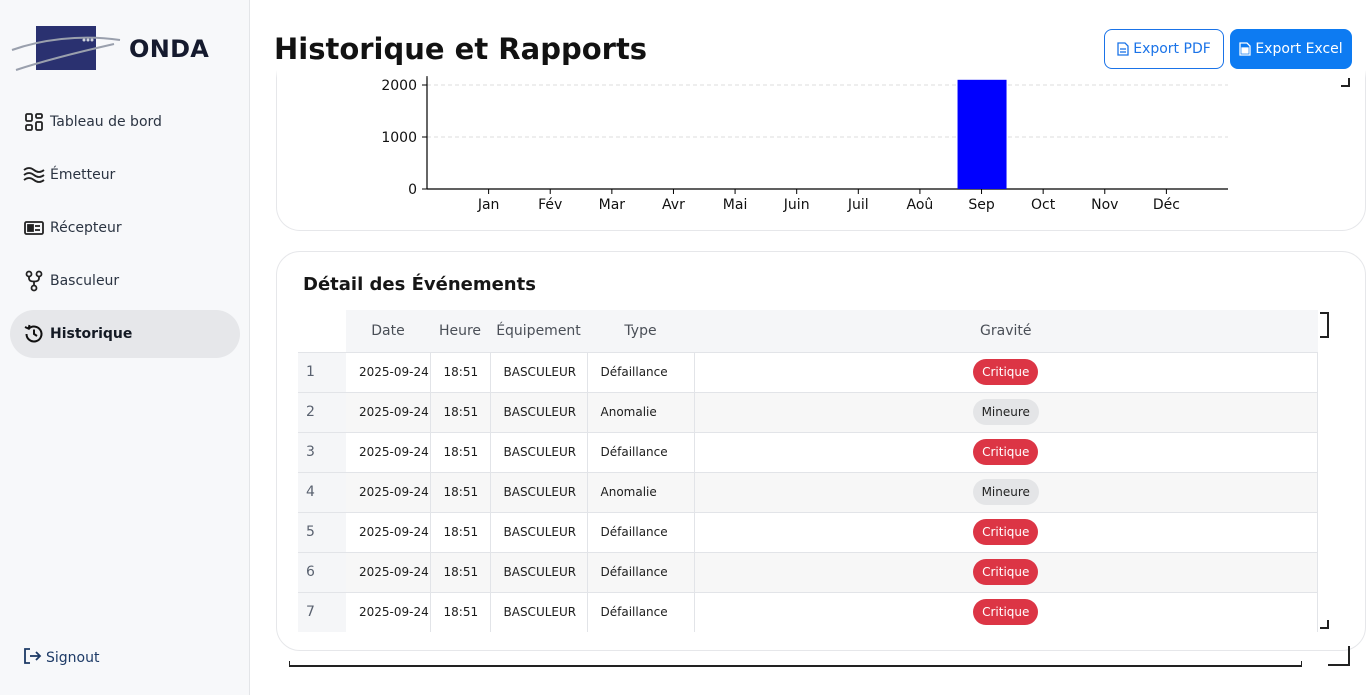 The height and width of the screenshot is (695, 1366). I want to click on y-tick-label: 0, so click(412, 190).